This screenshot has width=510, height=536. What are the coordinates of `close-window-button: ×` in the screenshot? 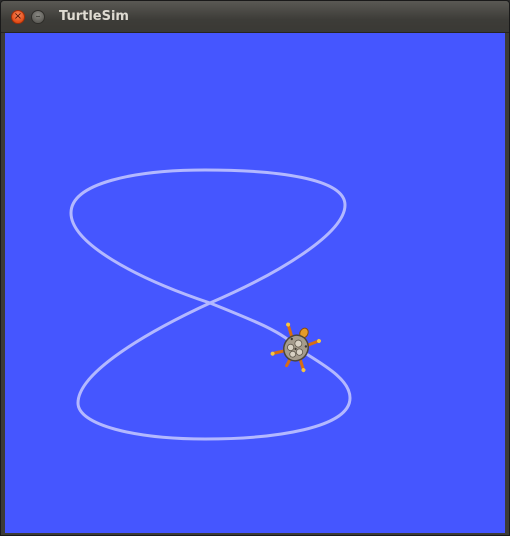 It's located at (18, 17).